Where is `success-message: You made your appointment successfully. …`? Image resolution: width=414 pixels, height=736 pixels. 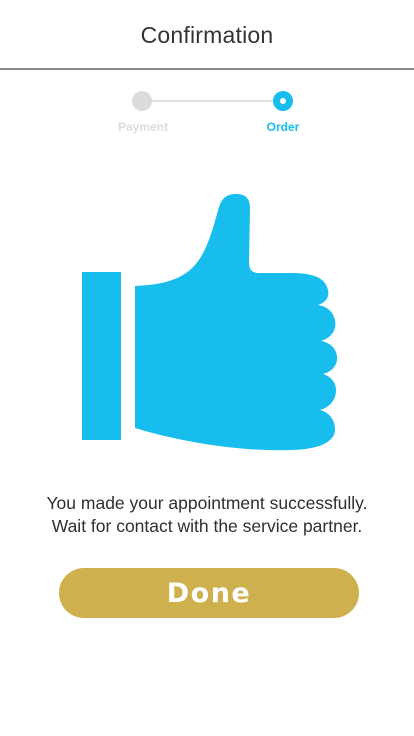 success-message: You made your appointment successfully. … is located at coordinates (207, 515).